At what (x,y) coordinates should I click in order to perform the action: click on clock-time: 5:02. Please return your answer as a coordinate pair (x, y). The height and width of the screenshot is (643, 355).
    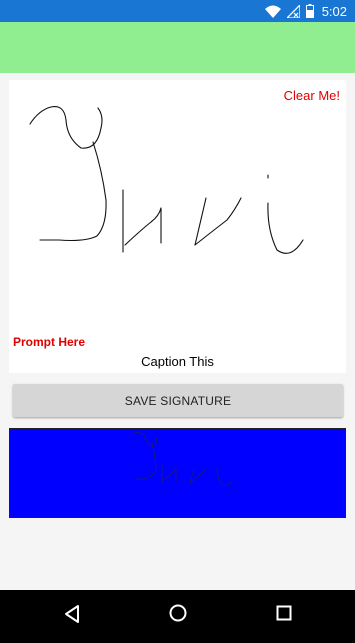
    Looking at the image, I should click on (334, 11).